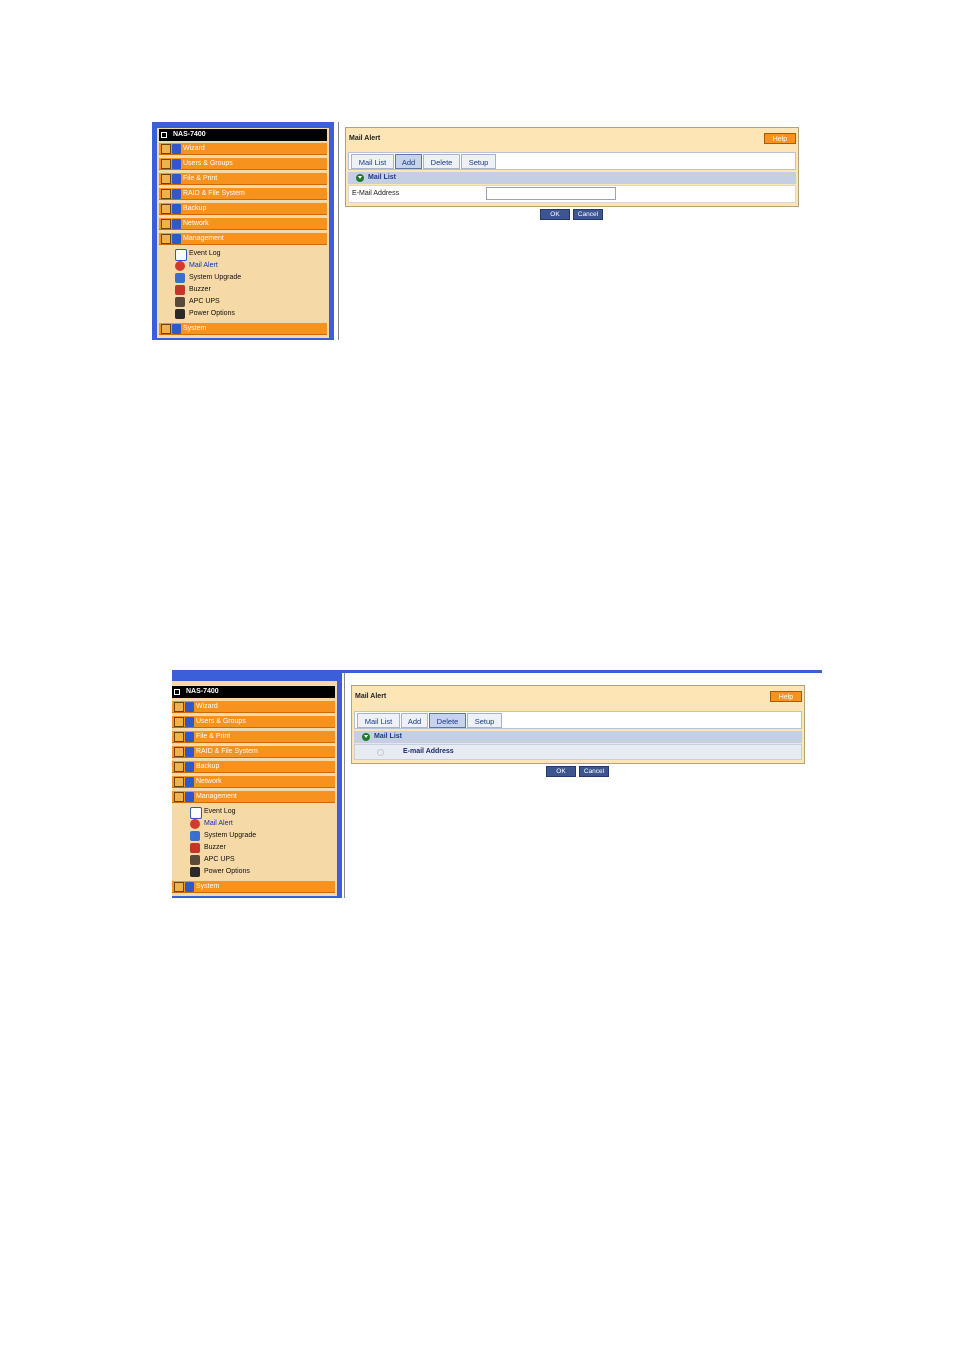  I want to click on section-header: Mail List, so click(578, 737).